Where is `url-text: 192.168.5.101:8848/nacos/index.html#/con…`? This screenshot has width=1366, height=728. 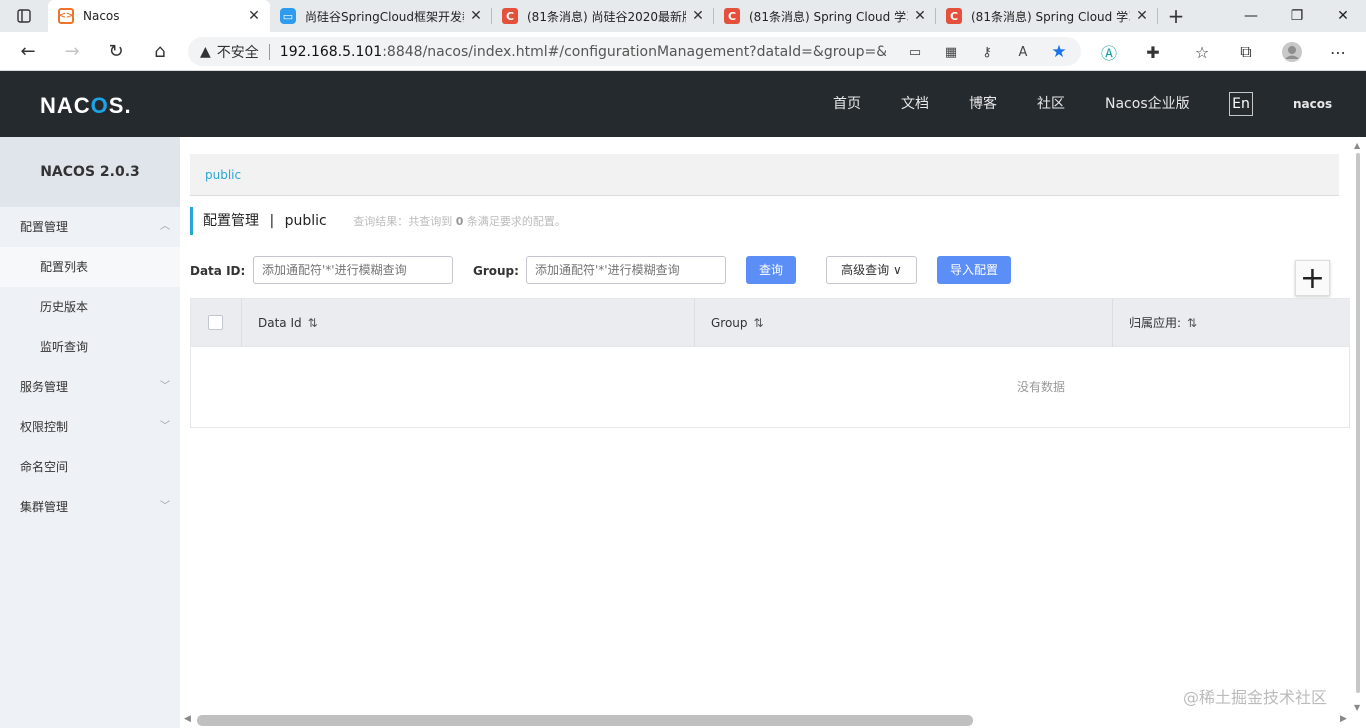 url-text: 192.168.5.101:8848/nacos/index.html#/con… is located at coordinates (583, 52).